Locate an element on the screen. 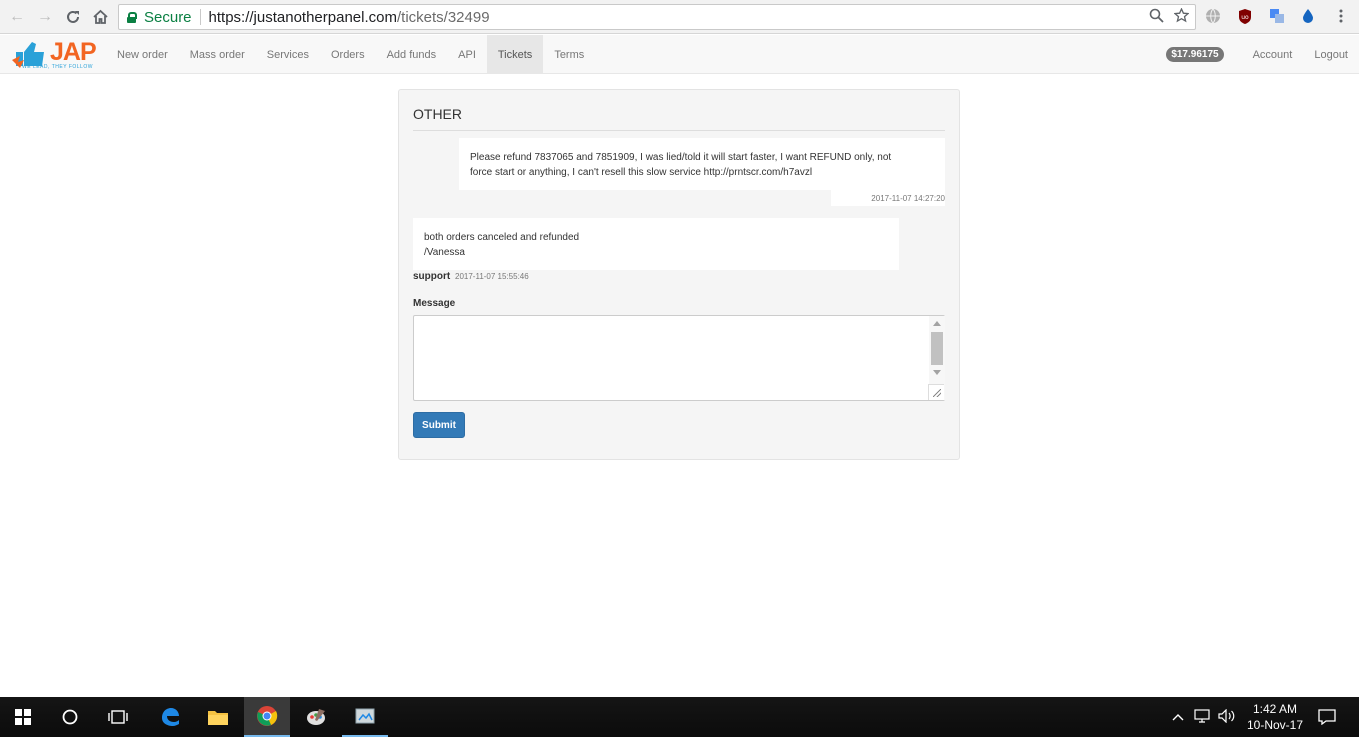 The image size is (1359, 737). reload-icon is located at coordinates (73, 17).